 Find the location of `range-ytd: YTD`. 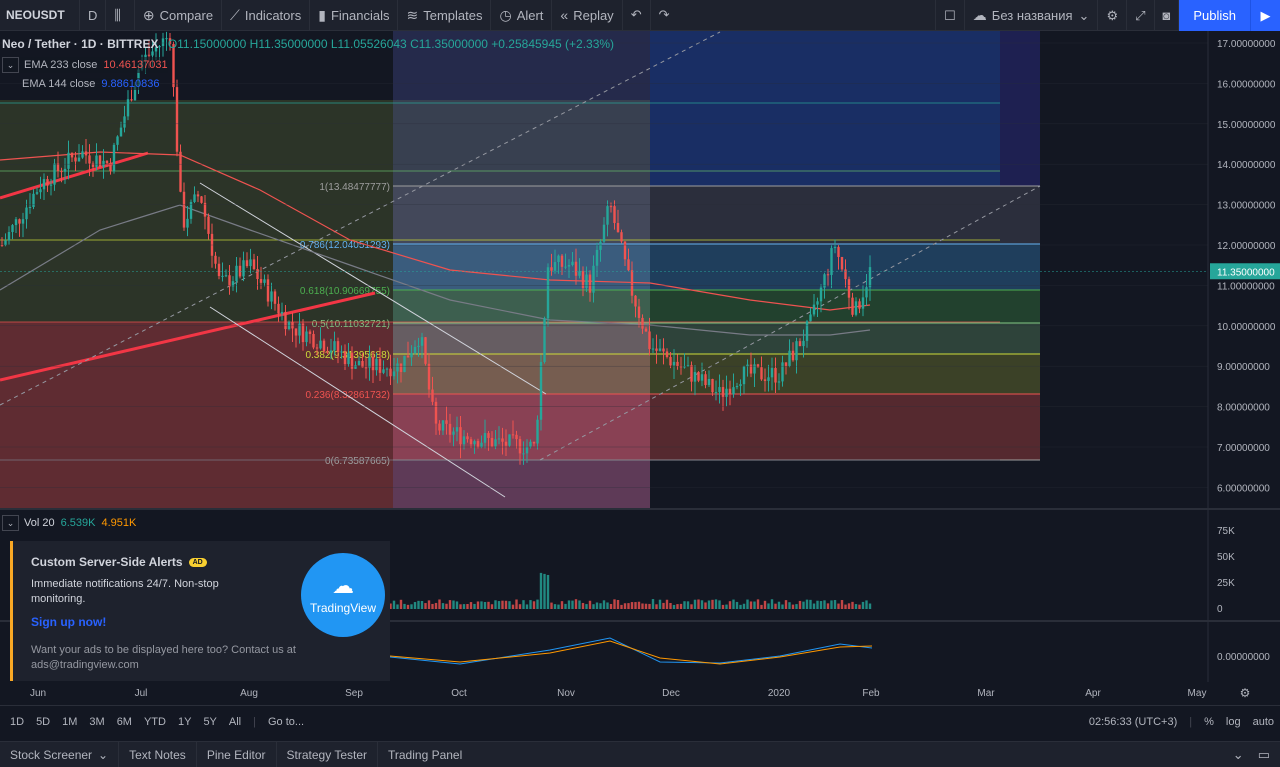

range-ytd: YTD is located at coordinates (155, 722).